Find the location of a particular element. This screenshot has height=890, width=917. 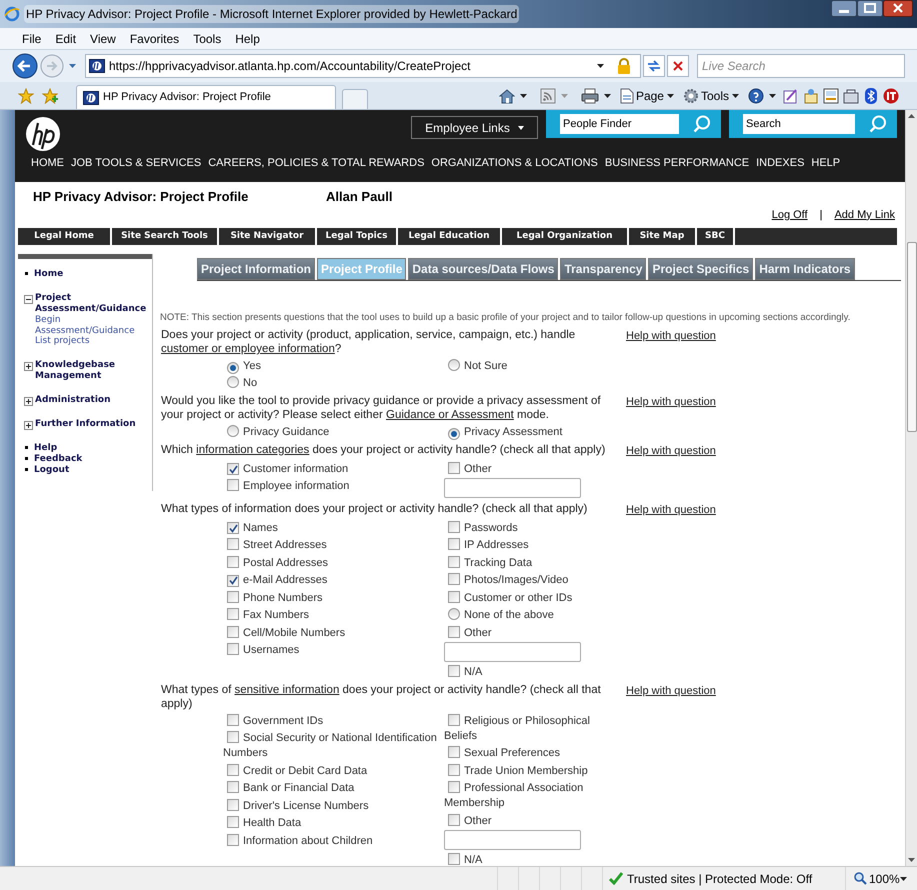

help-icon is located at coordinates (756, 96).